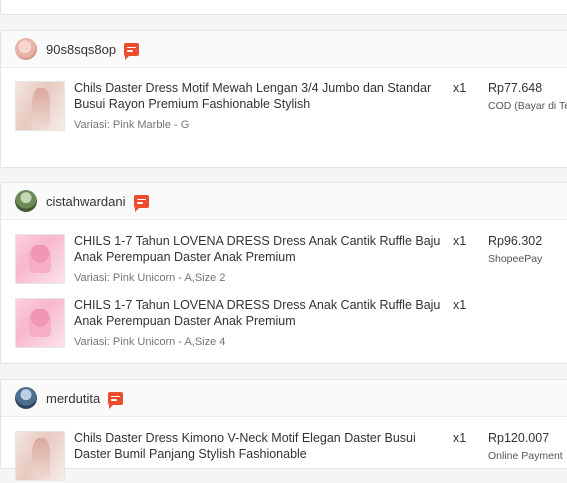  What do you see at coordinates (515, 241) in the screenshot?
I see `order-total: Rp96.302` at bounding box center [515, 241].